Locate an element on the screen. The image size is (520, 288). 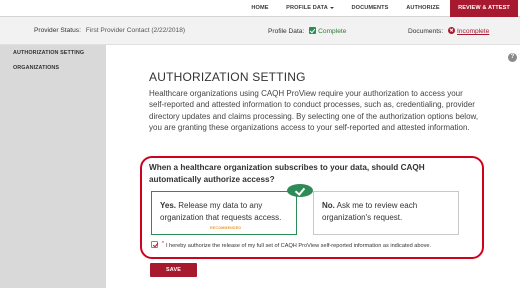
nav-review-attest: REVIEW & ATTEST is located at coordinates (484, 8).